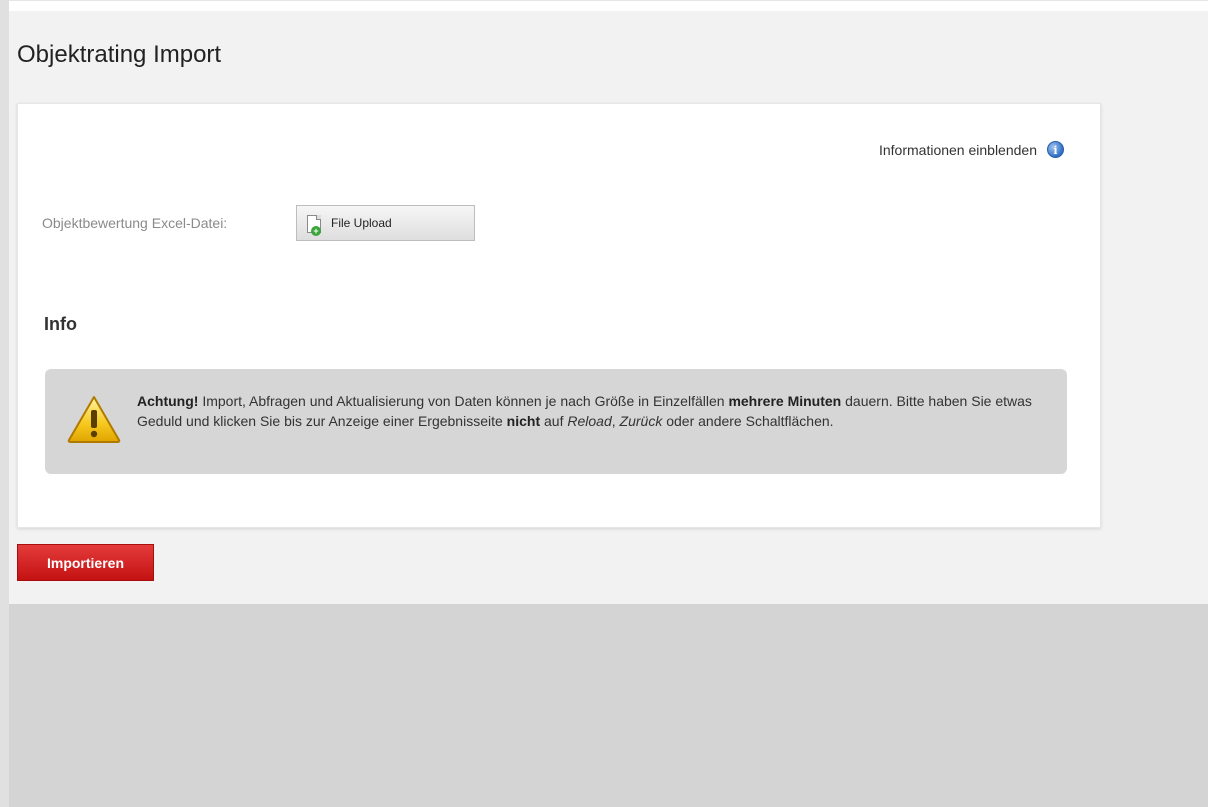  What do you see at coordinates (168, 401) in the screenshot?
I see `notice-emphasis-achtung: Achtung!` at bounding box center [168, 401].